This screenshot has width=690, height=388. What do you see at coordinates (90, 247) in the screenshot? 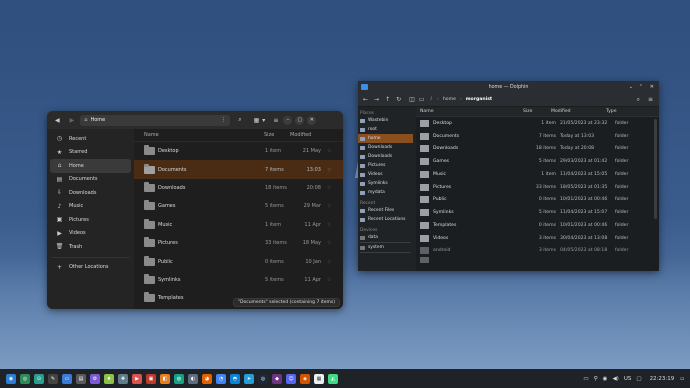
I see `sidebar-item-trash: 🗑 Trash` at bounding box center [90, 247].